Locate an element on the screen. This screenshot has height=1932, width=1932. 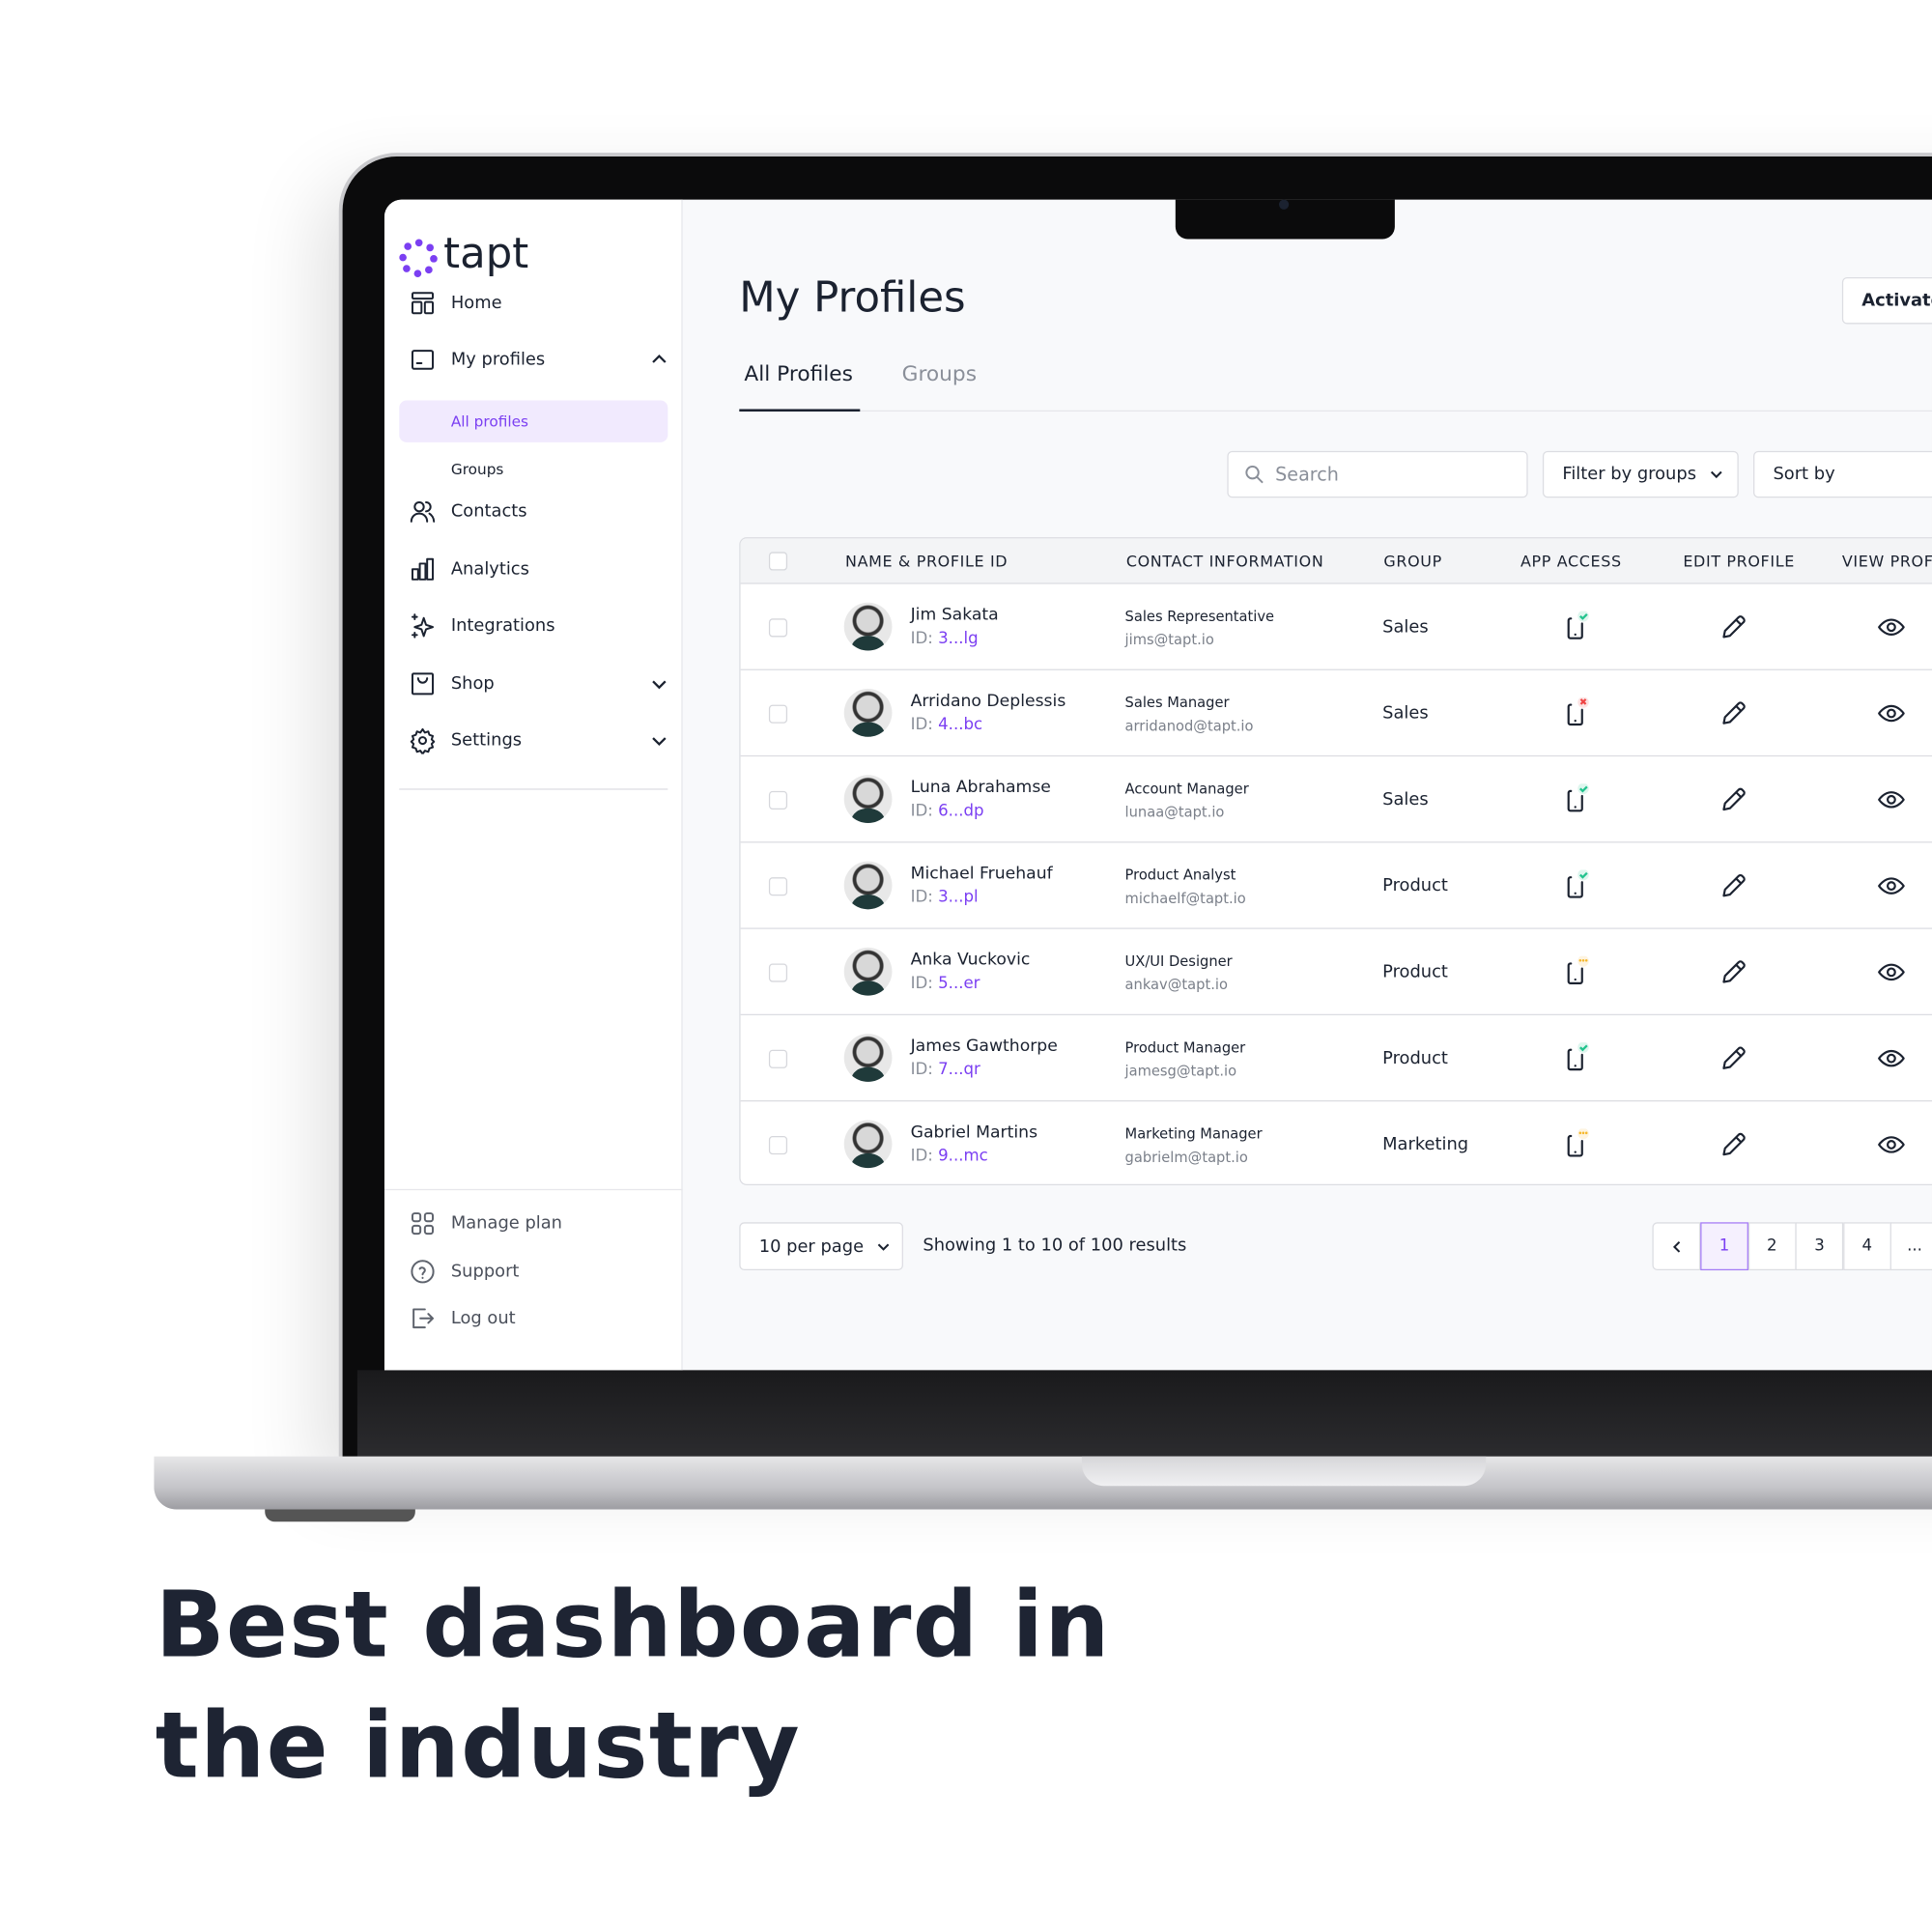
headline: Best dashboard in the industry is located at coordinates (633, 1685).